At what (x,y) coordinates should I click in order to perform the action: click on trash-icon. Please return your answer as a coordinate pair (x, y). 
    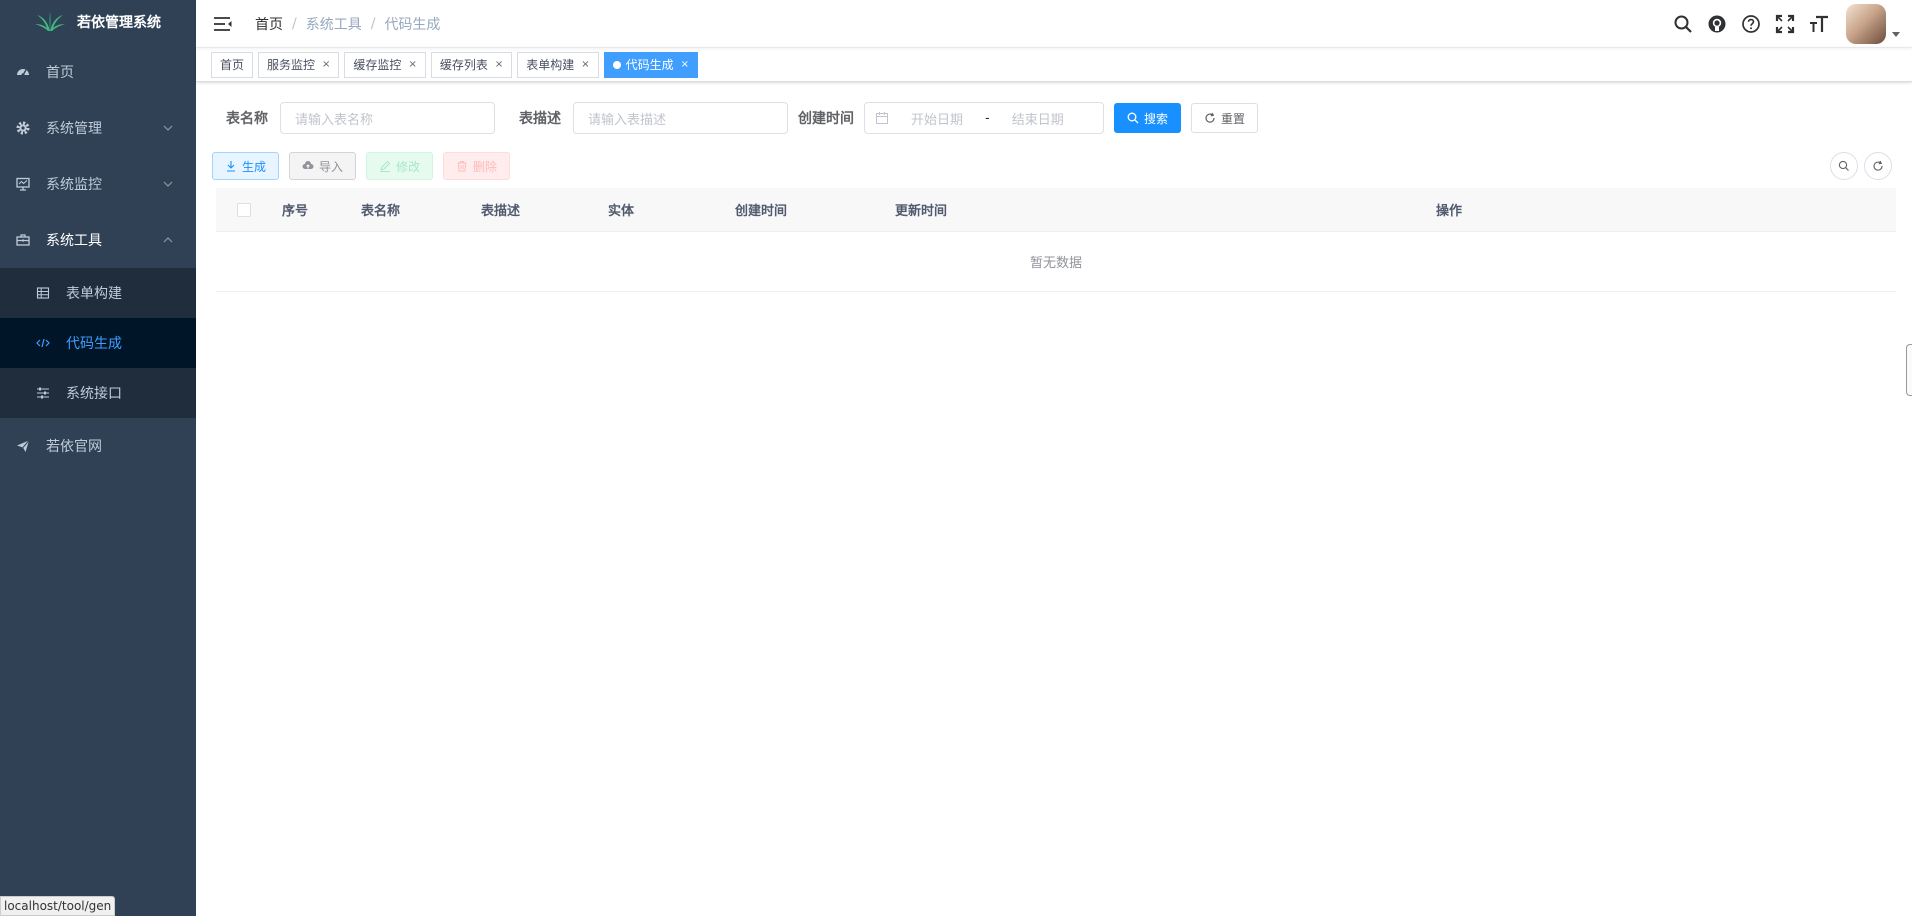
    Looking at the image, I should click on (462, 166).